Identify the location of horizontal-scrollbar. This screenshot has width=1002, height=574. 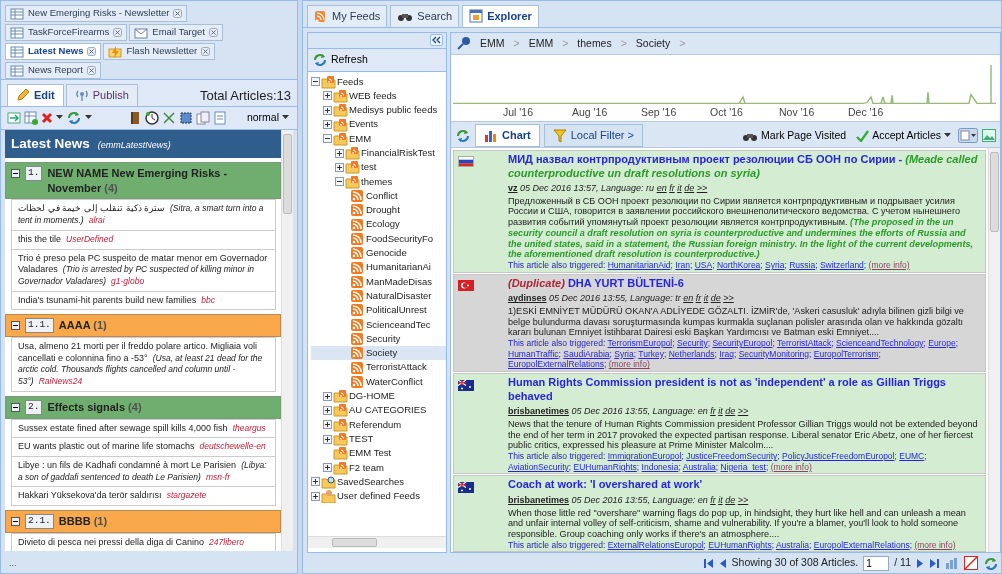
(377, 542).